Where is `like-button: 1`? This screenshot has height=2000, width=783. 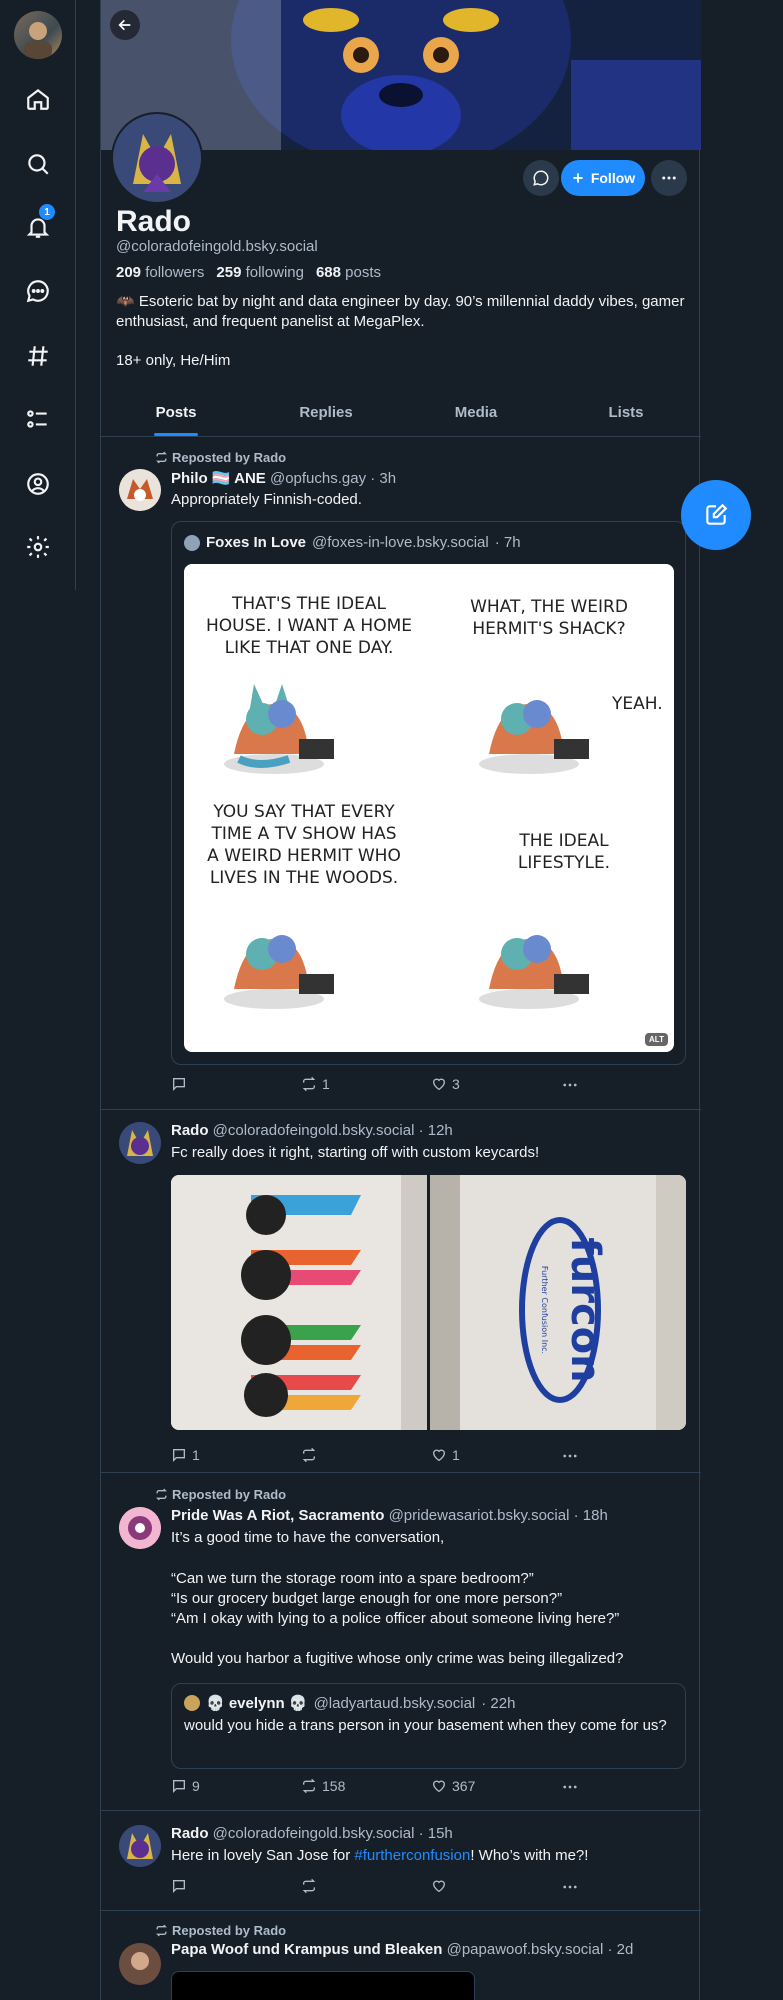
like-button: 1 is located at coordinates (445, 1455).